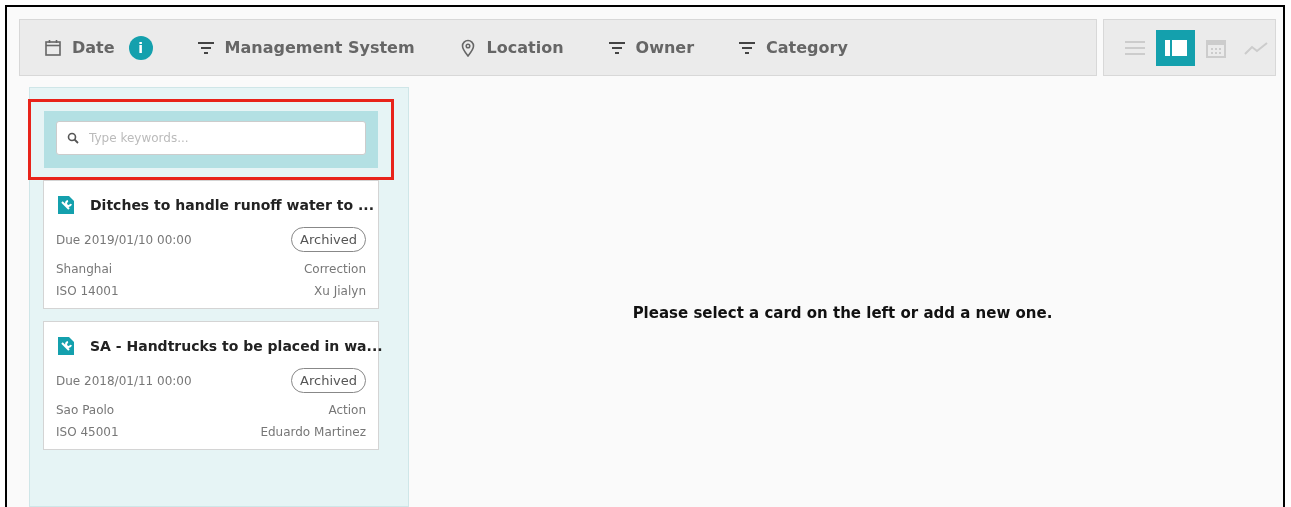 The image size is (1291, 507). What do you see at coordinates (319, 47) in the screenshot?
I see `filter-button: Management System` at bounding box center [319, 47].